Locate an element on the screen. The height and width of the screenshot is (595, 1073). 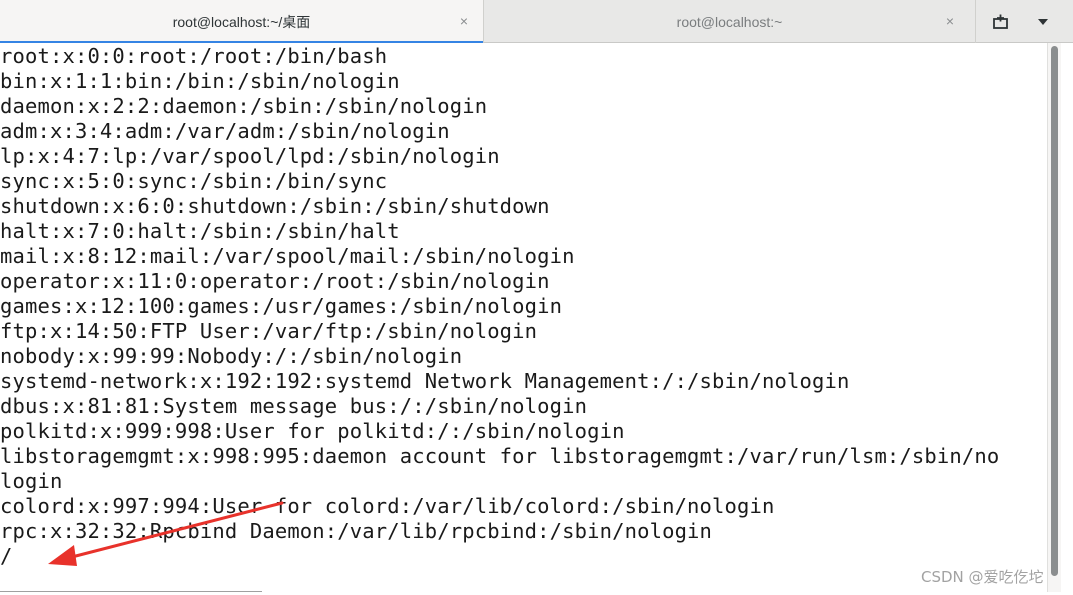
watermark: CSDN @爱吃仡坨 is located at coordinates (982, 577).